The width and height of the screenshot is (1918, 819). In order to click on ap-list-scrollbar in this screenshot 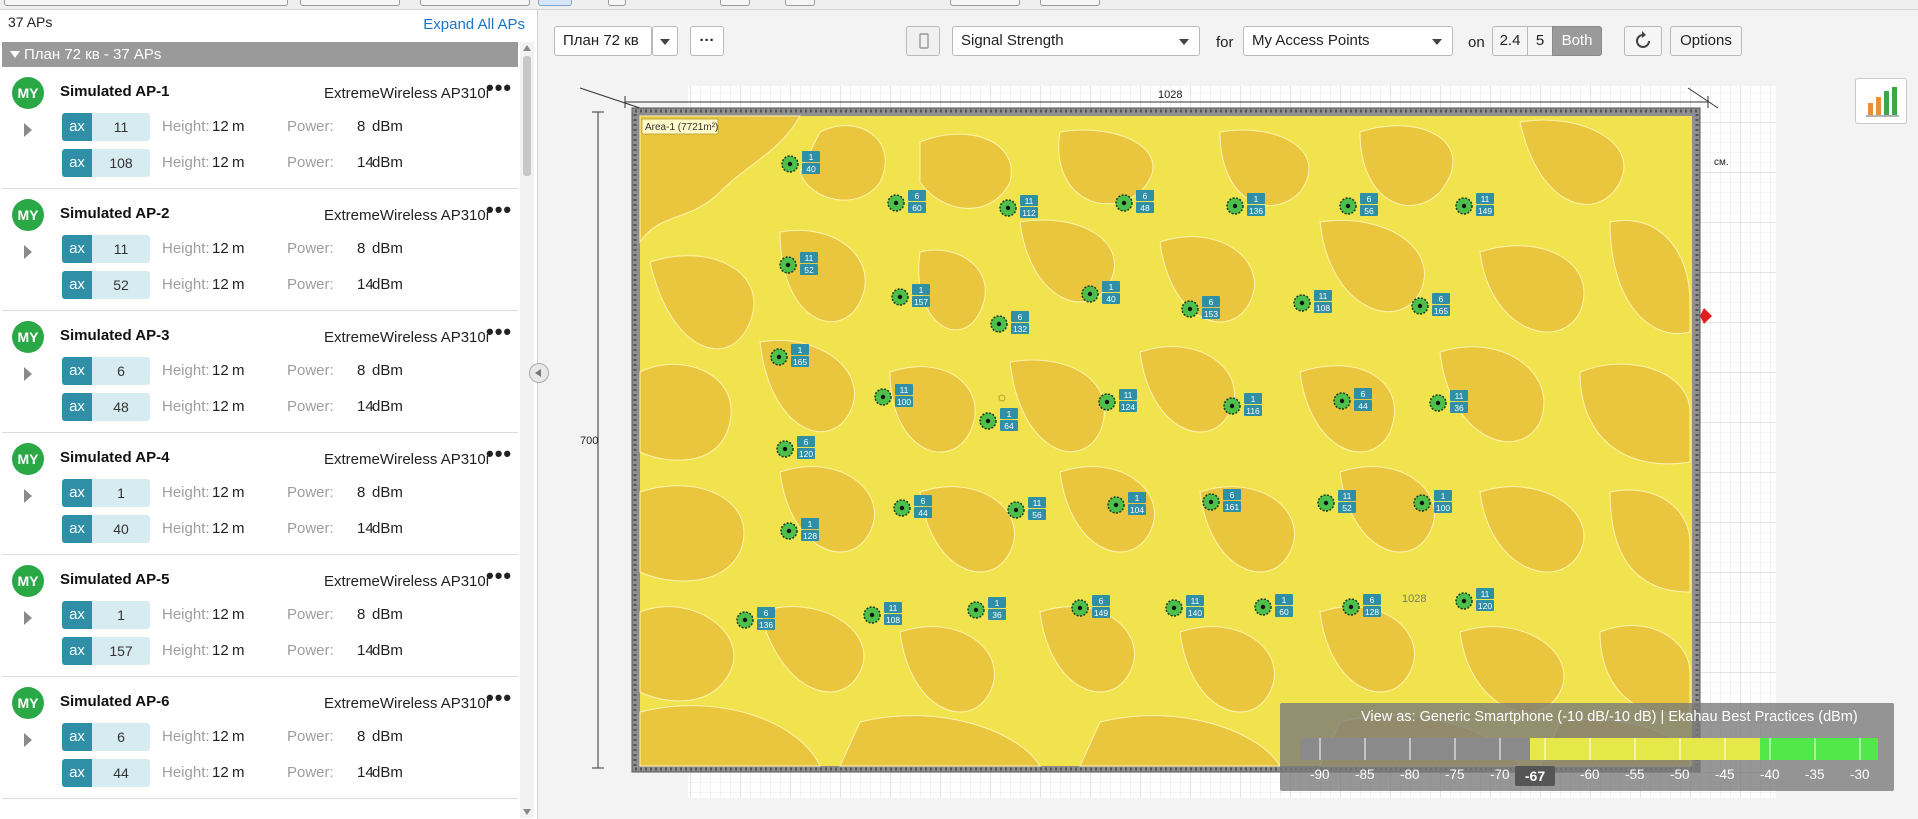, I will do `click(527, 430)`.